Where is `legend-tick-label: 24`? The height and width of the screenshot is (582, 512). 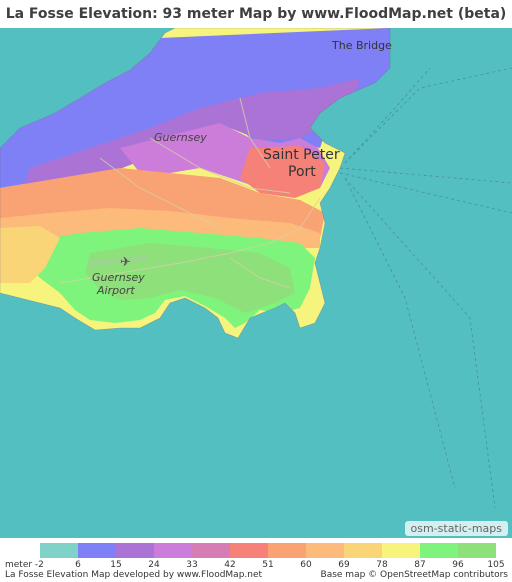 legend-tick-label: 24 is located at coordinates (154, 565).